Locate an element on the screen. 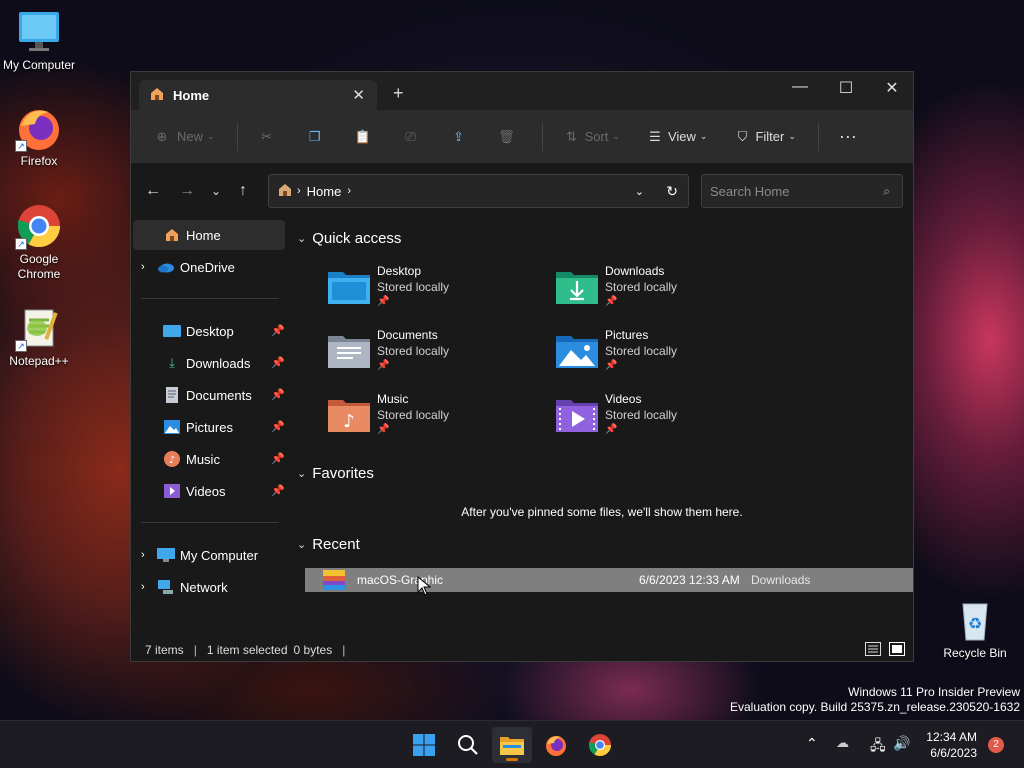 The width and height of the screenshot is (1024, 768). show-hidden-icons-chevron-up-icon: ⌃ is located at coordinates (812, 743).